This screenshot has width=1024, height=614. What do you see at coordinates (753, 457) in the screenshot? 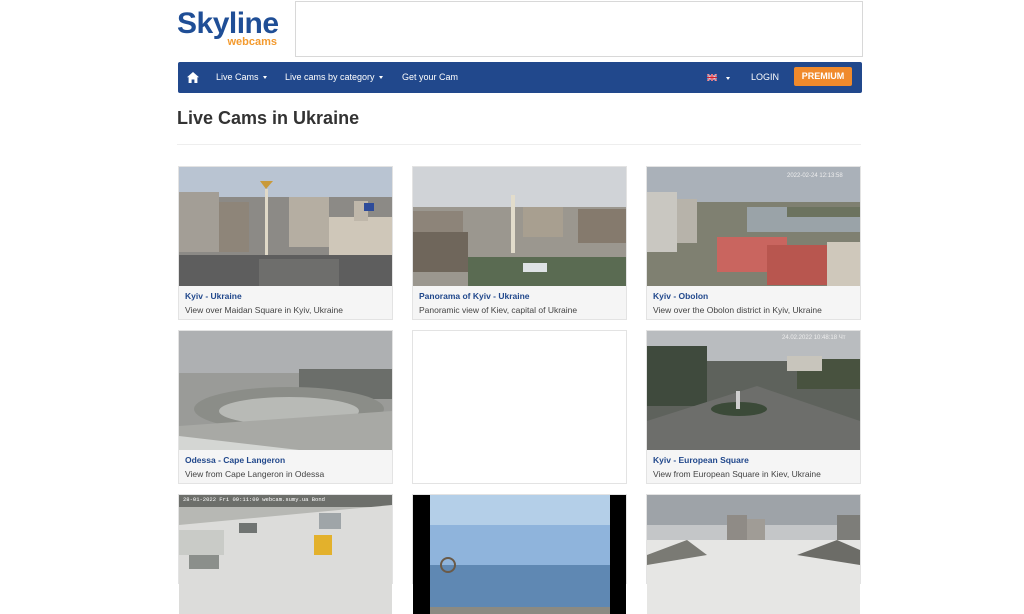
I see `cam-title: Kyiv - European Square` at bounding box center [753, 457].